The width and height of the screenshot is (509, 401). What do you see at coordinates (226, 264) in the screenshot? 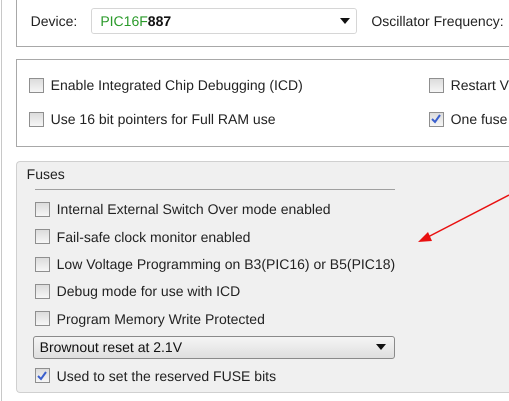
I see `checkbox-label: Low Voltage Programming on B3(PIC16) or B5(PIC18)` at bounding box center [226, 264].